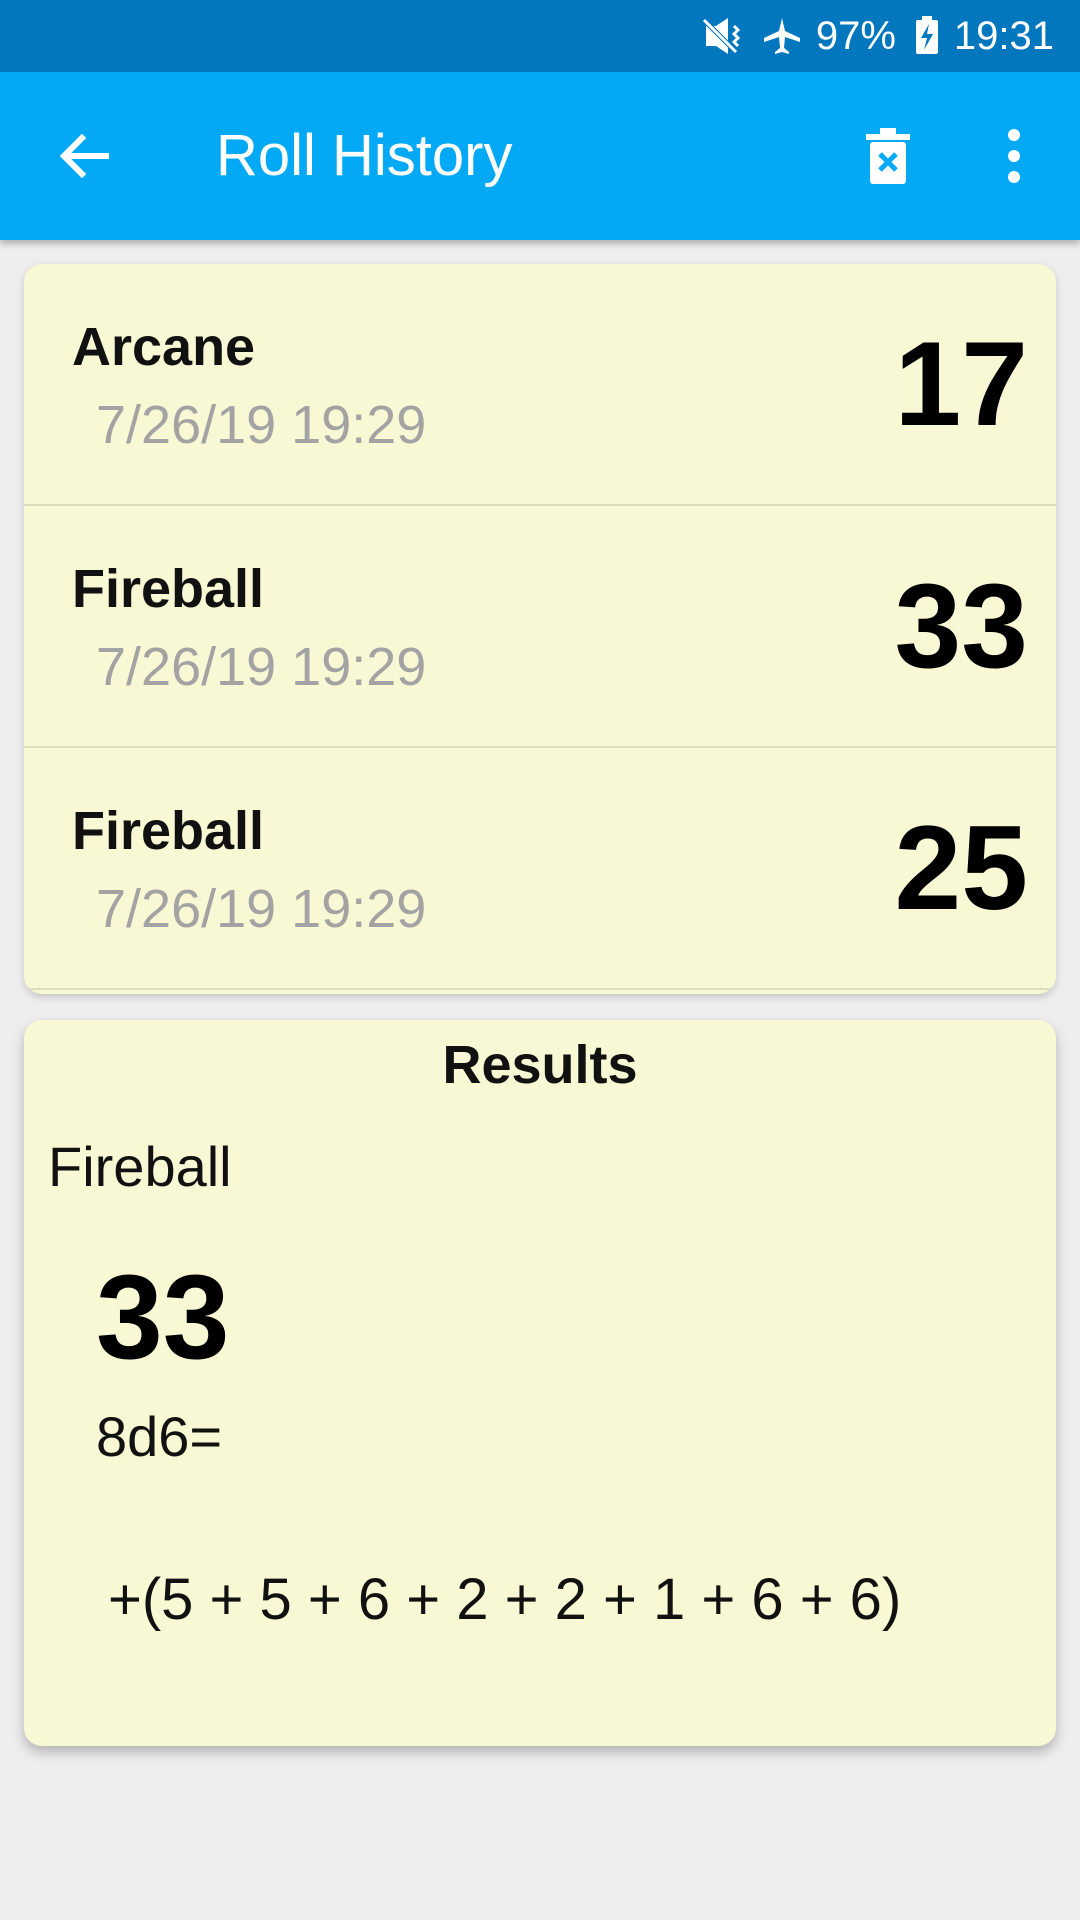 The height and width of the screenshot is (1920, 1080). I want to click on result-roll-name: Fireball, so click(140, 1166).